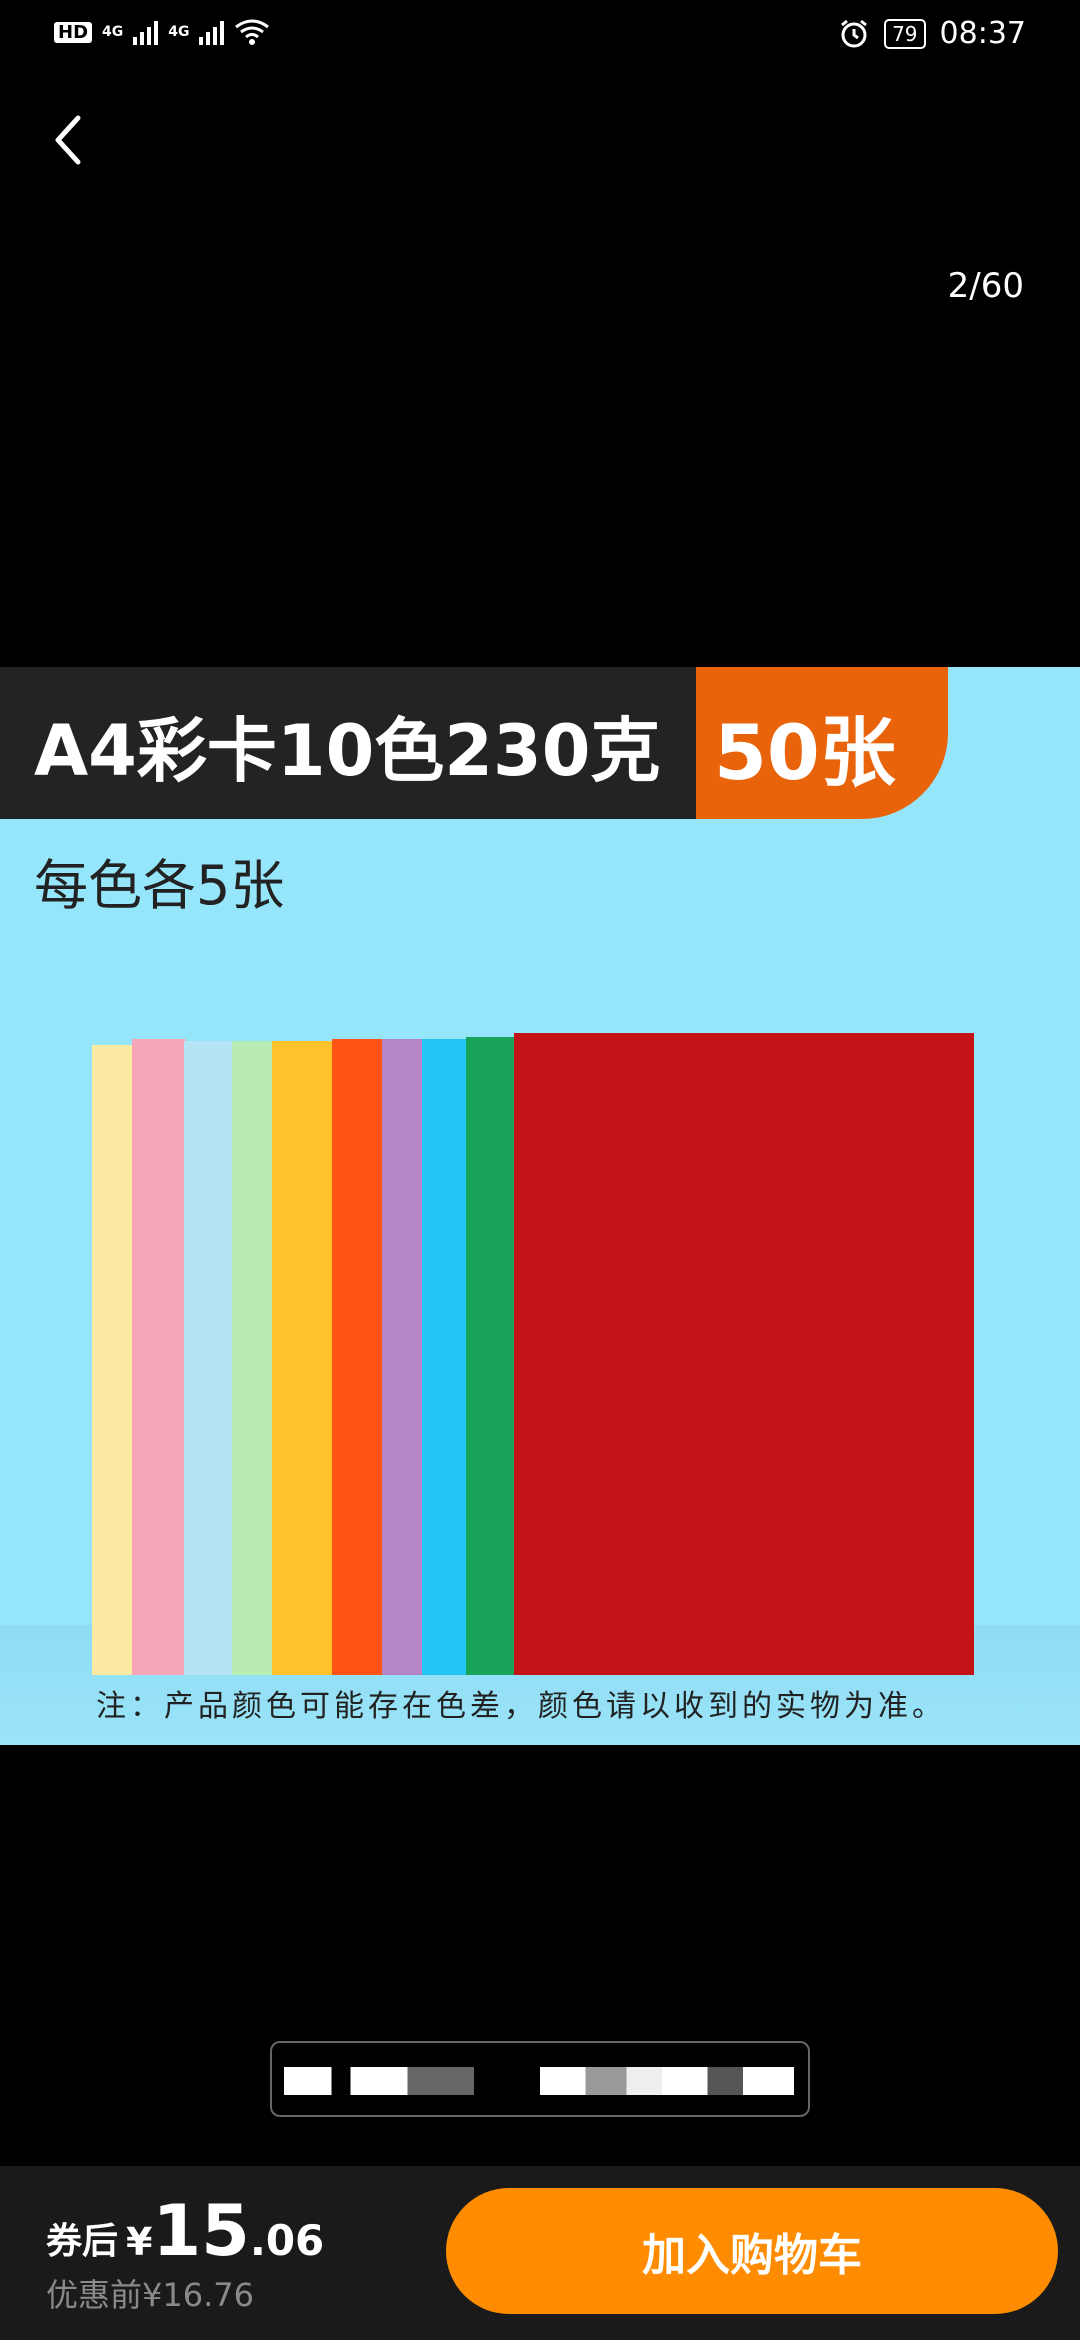 Image resolution: width=1080 pixels, height=2340 pixels. What do you see at coordinates (854, 33) in the screenshot?
I see `alarm-icon` at bounding box center [854, 33].